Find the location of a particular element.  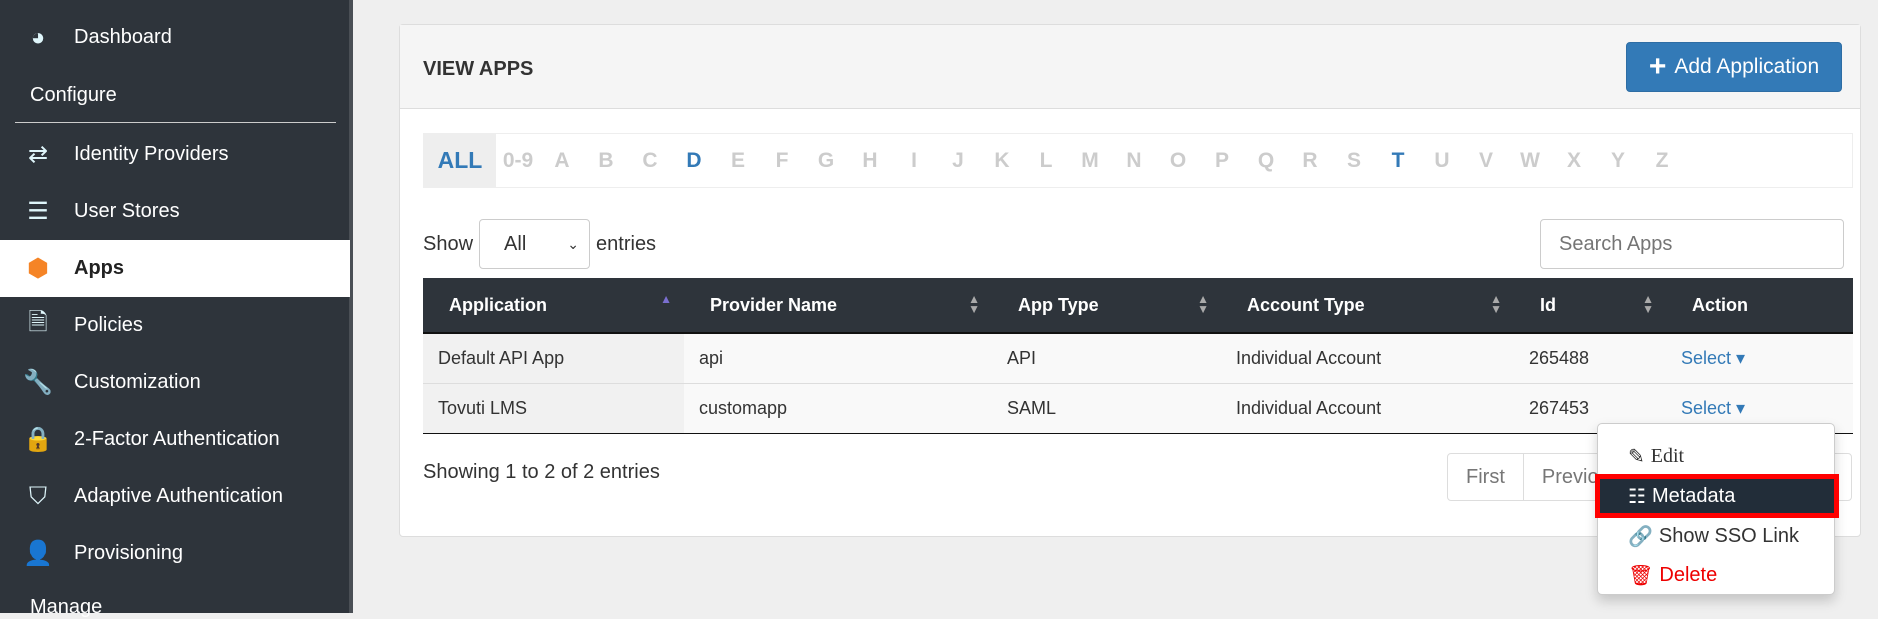

sidebar-item-label: Policies is located at coordinates (108, 325).